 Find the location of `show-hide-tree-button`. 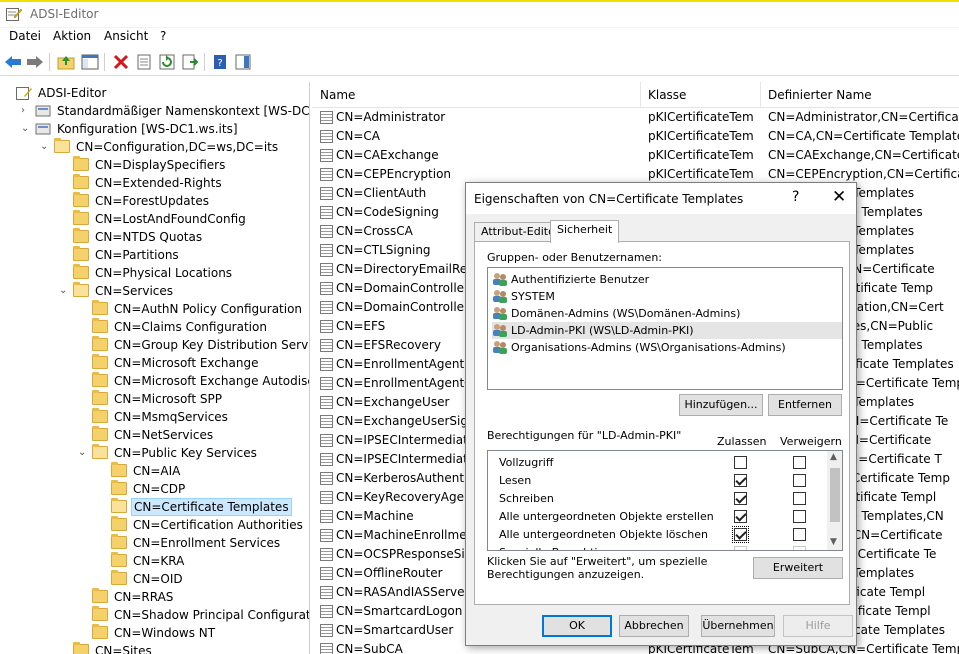

show-hide-tree-button is located at coordinates (90, 62).